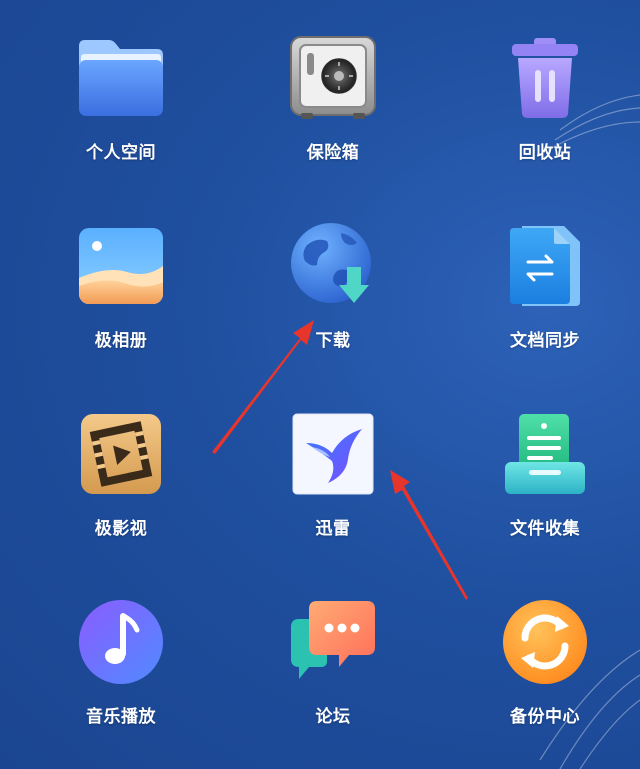 The width and height of the screenshot is (640, 769). What do you see at coordinates (121, 341) in the screenshot?
I see `app-label: 极相册` at bounding box center [121, 341].